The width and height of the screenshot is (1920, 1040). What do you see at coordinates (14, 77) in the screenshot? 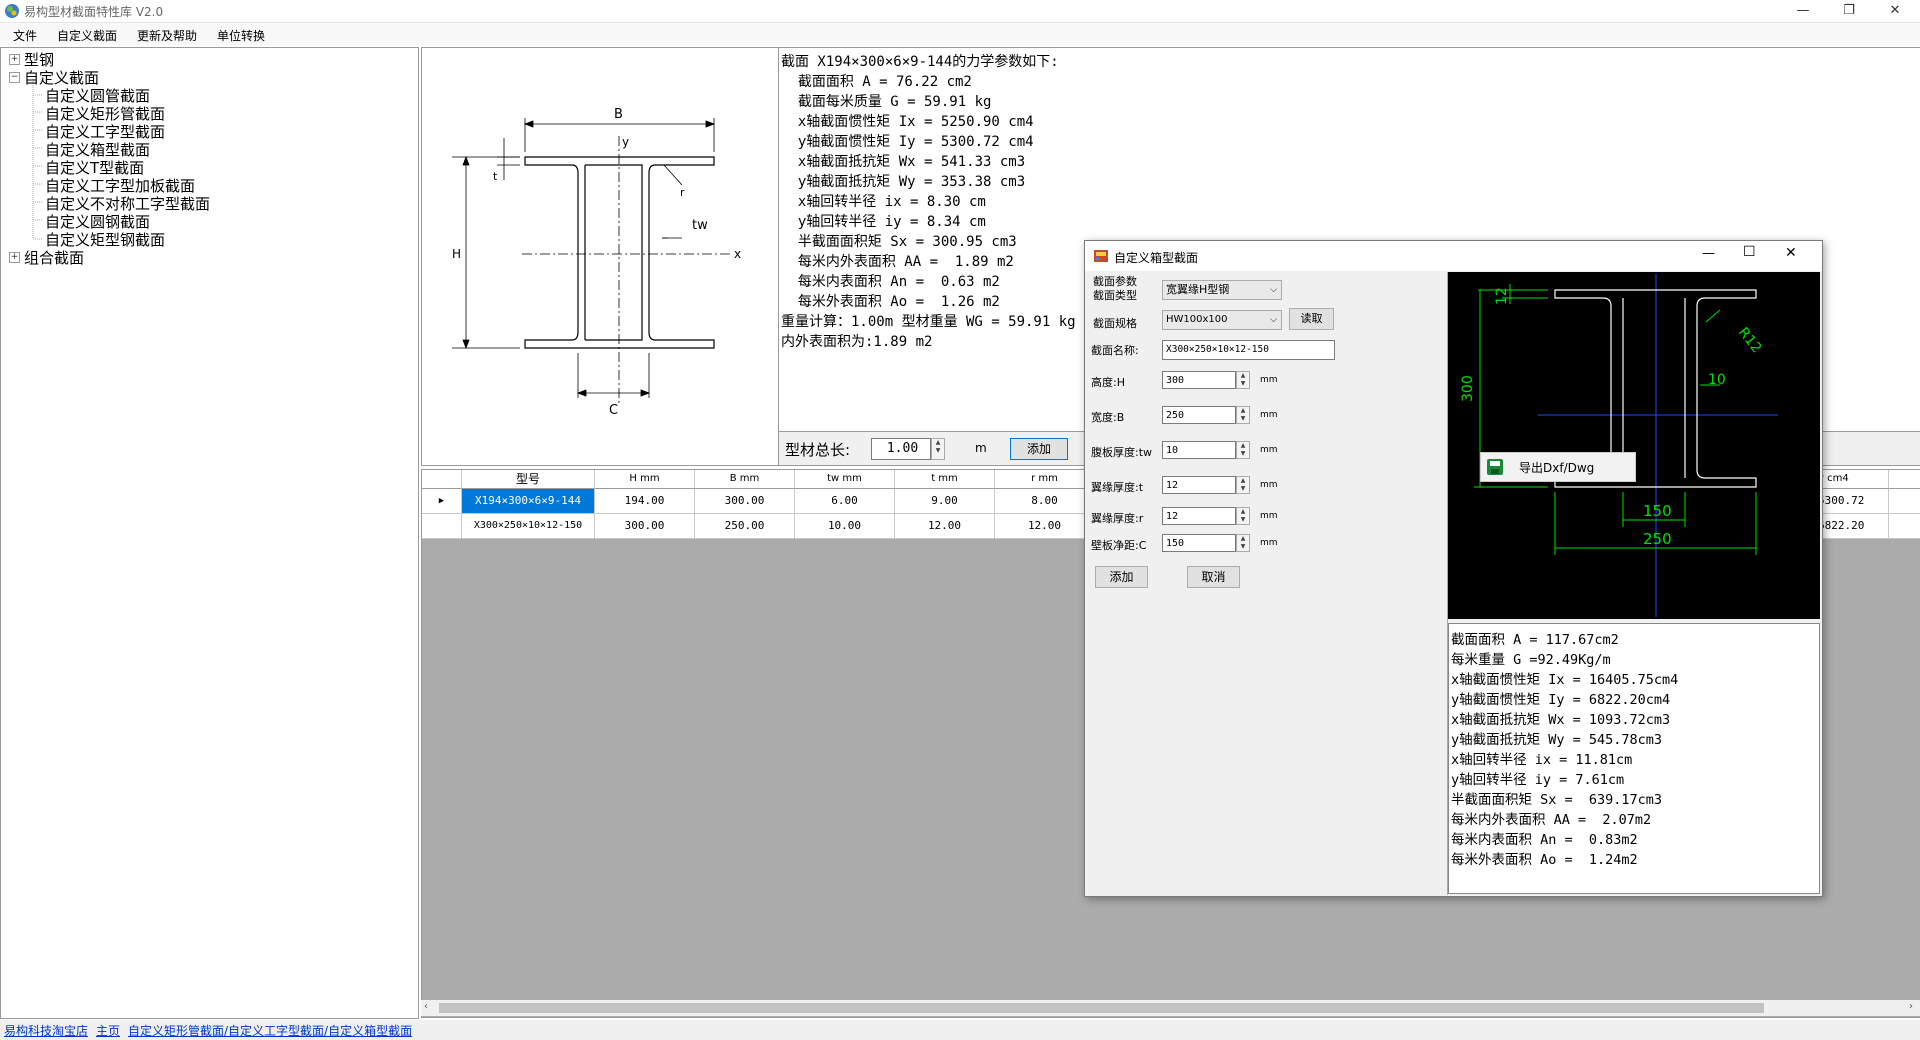
I see `collapse-icon: −` at bounding box center [14, 77].